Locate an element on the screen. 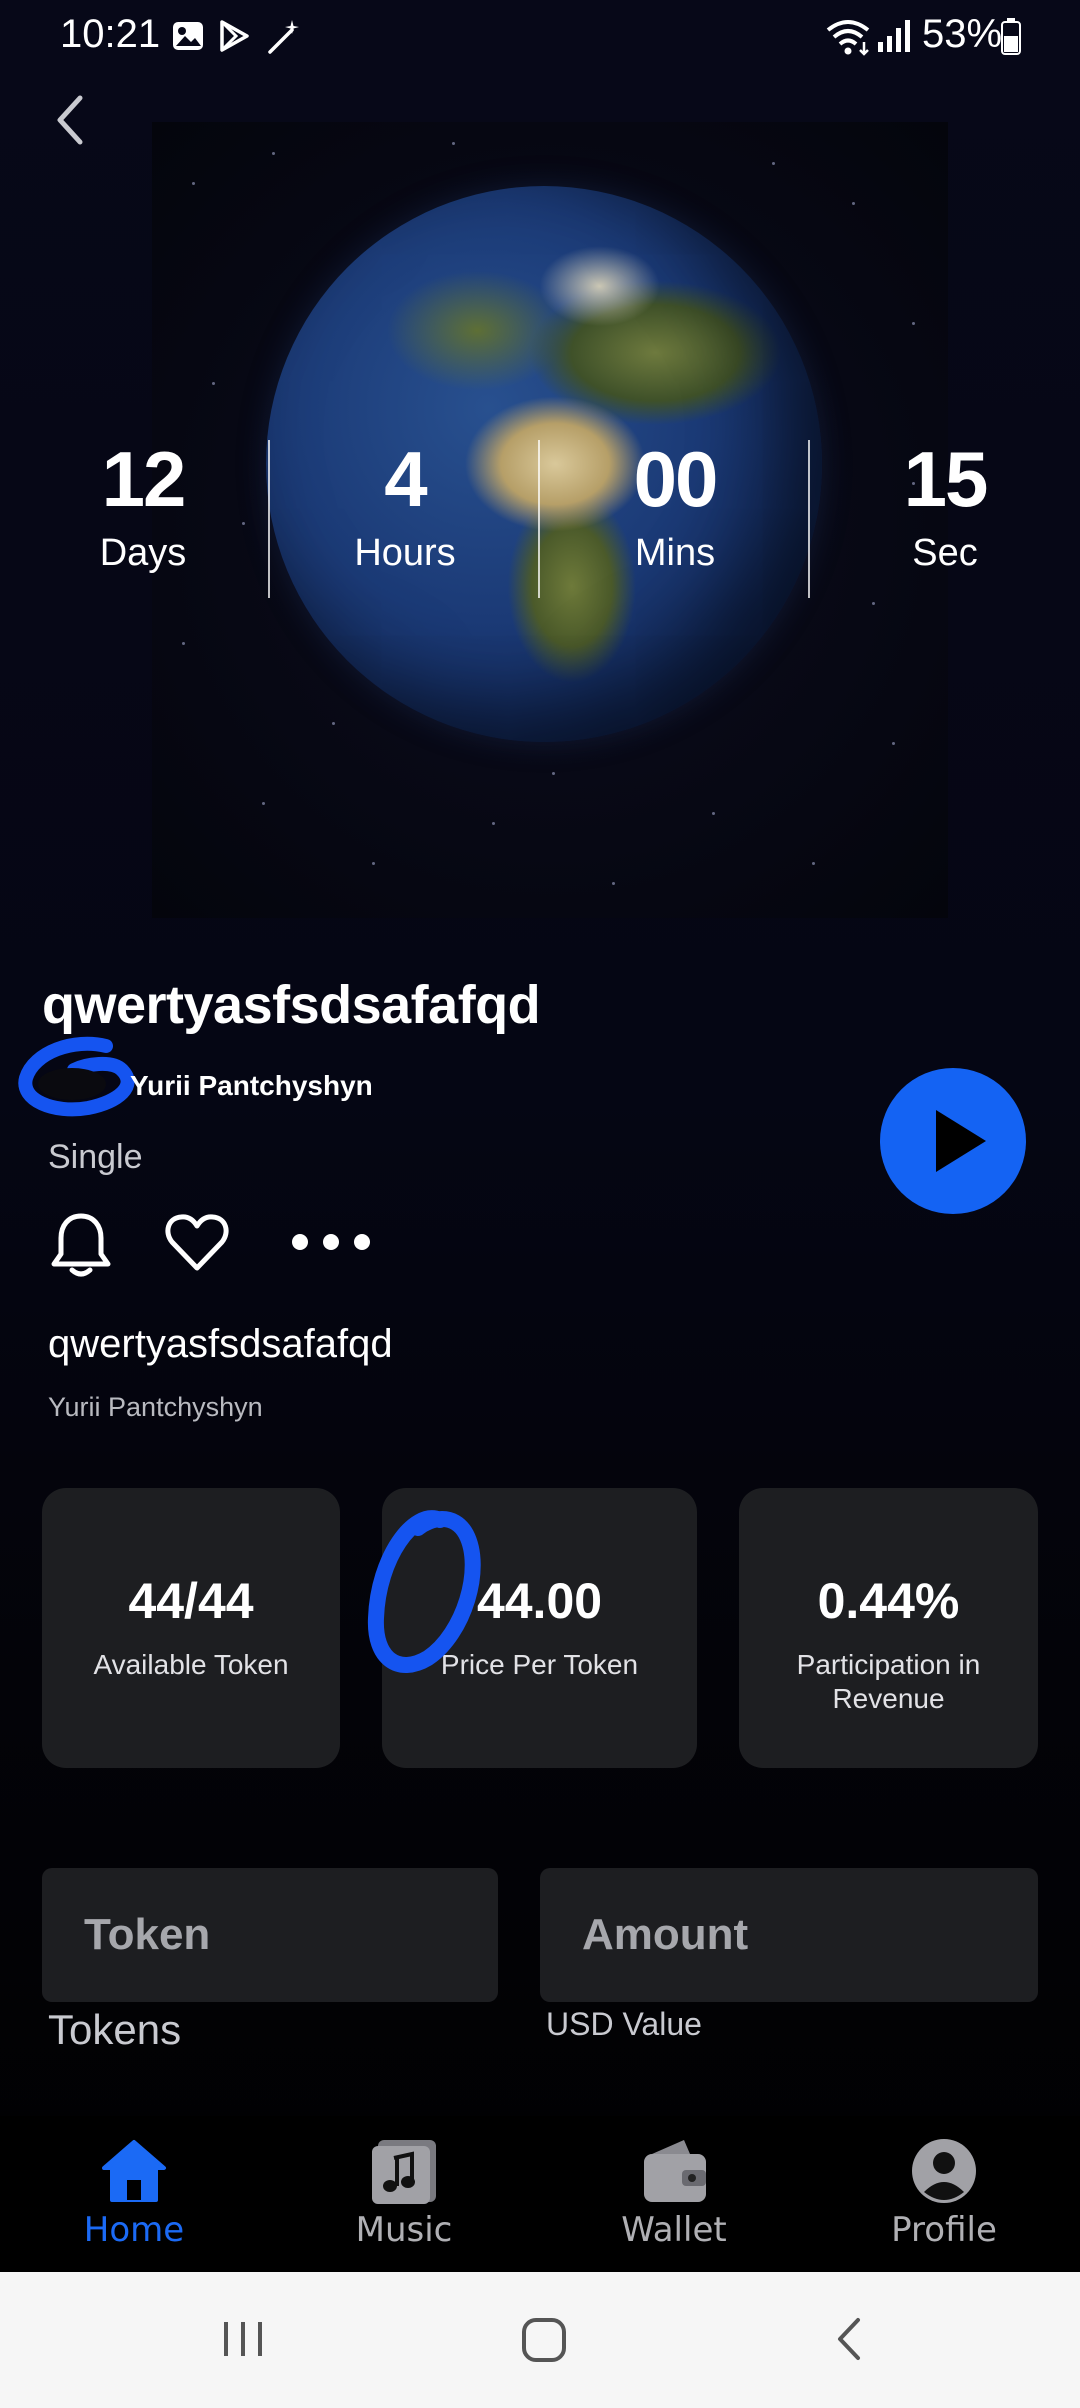  countdown-timer: 12 Days 4 Hours 00 Mins 15 Sec is located at coordinates (540, 525).